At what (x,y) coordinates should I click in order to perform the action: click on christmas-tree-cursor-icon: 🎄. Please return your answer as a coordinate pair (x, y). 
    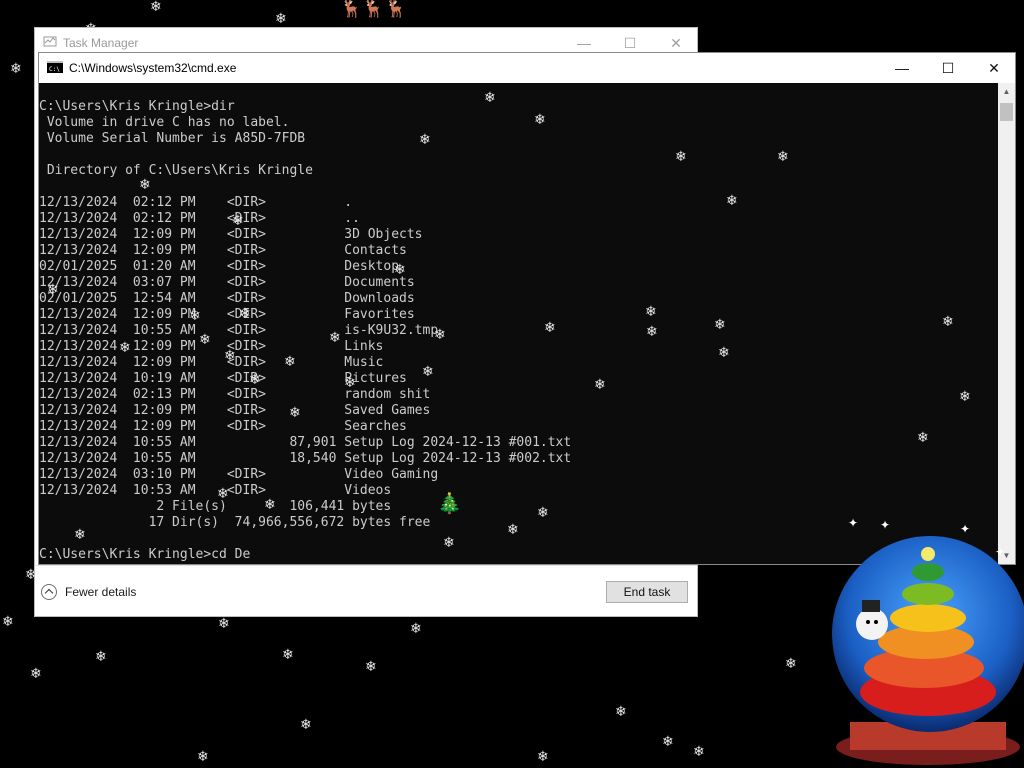
    Looking at the image, I should click on (449, 503).